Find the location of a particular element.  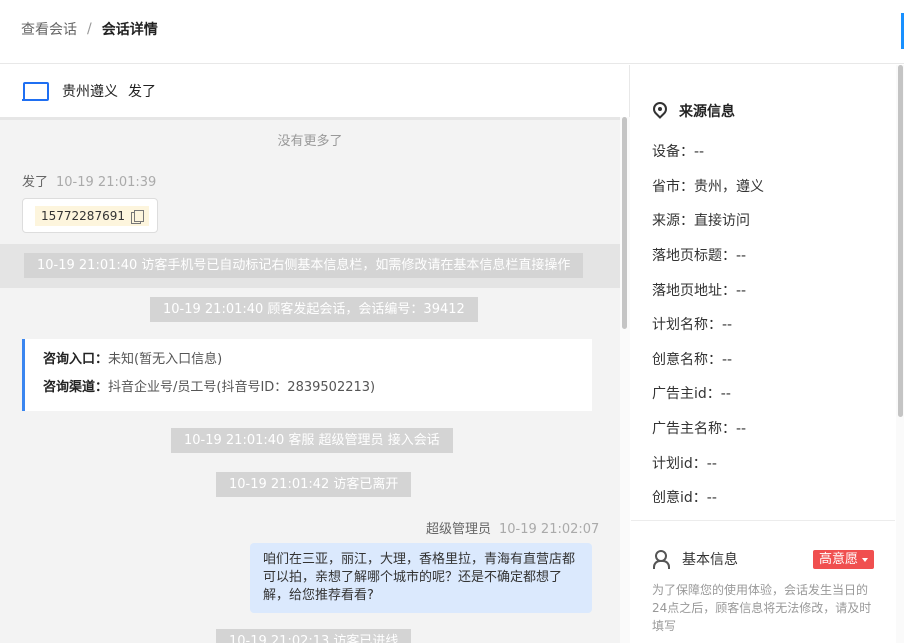

creative-name: 创意名称：-- is located at coordinates (692, 360).